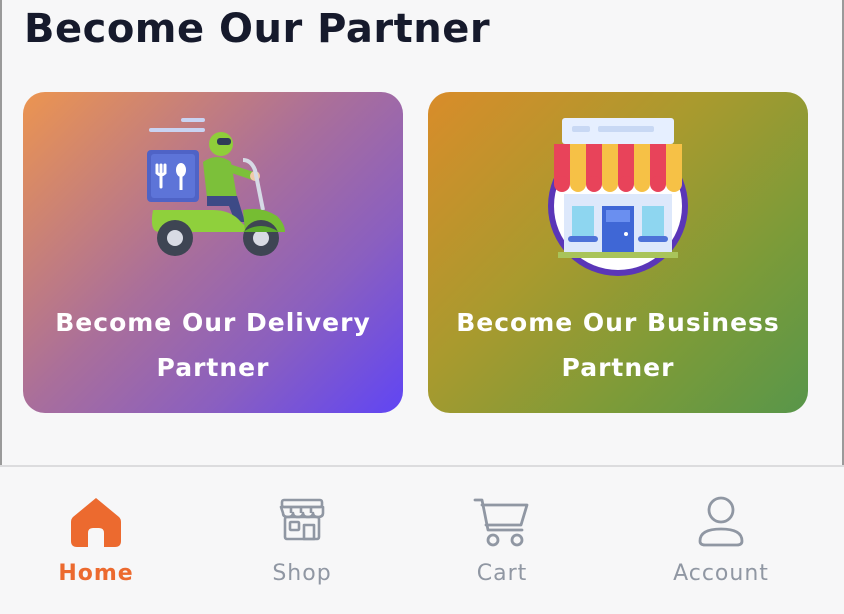 This screenshot has height=614, width=844. Describe the element at coordinates (96, 524) in the screenshot. I see `home-icon` at that location.